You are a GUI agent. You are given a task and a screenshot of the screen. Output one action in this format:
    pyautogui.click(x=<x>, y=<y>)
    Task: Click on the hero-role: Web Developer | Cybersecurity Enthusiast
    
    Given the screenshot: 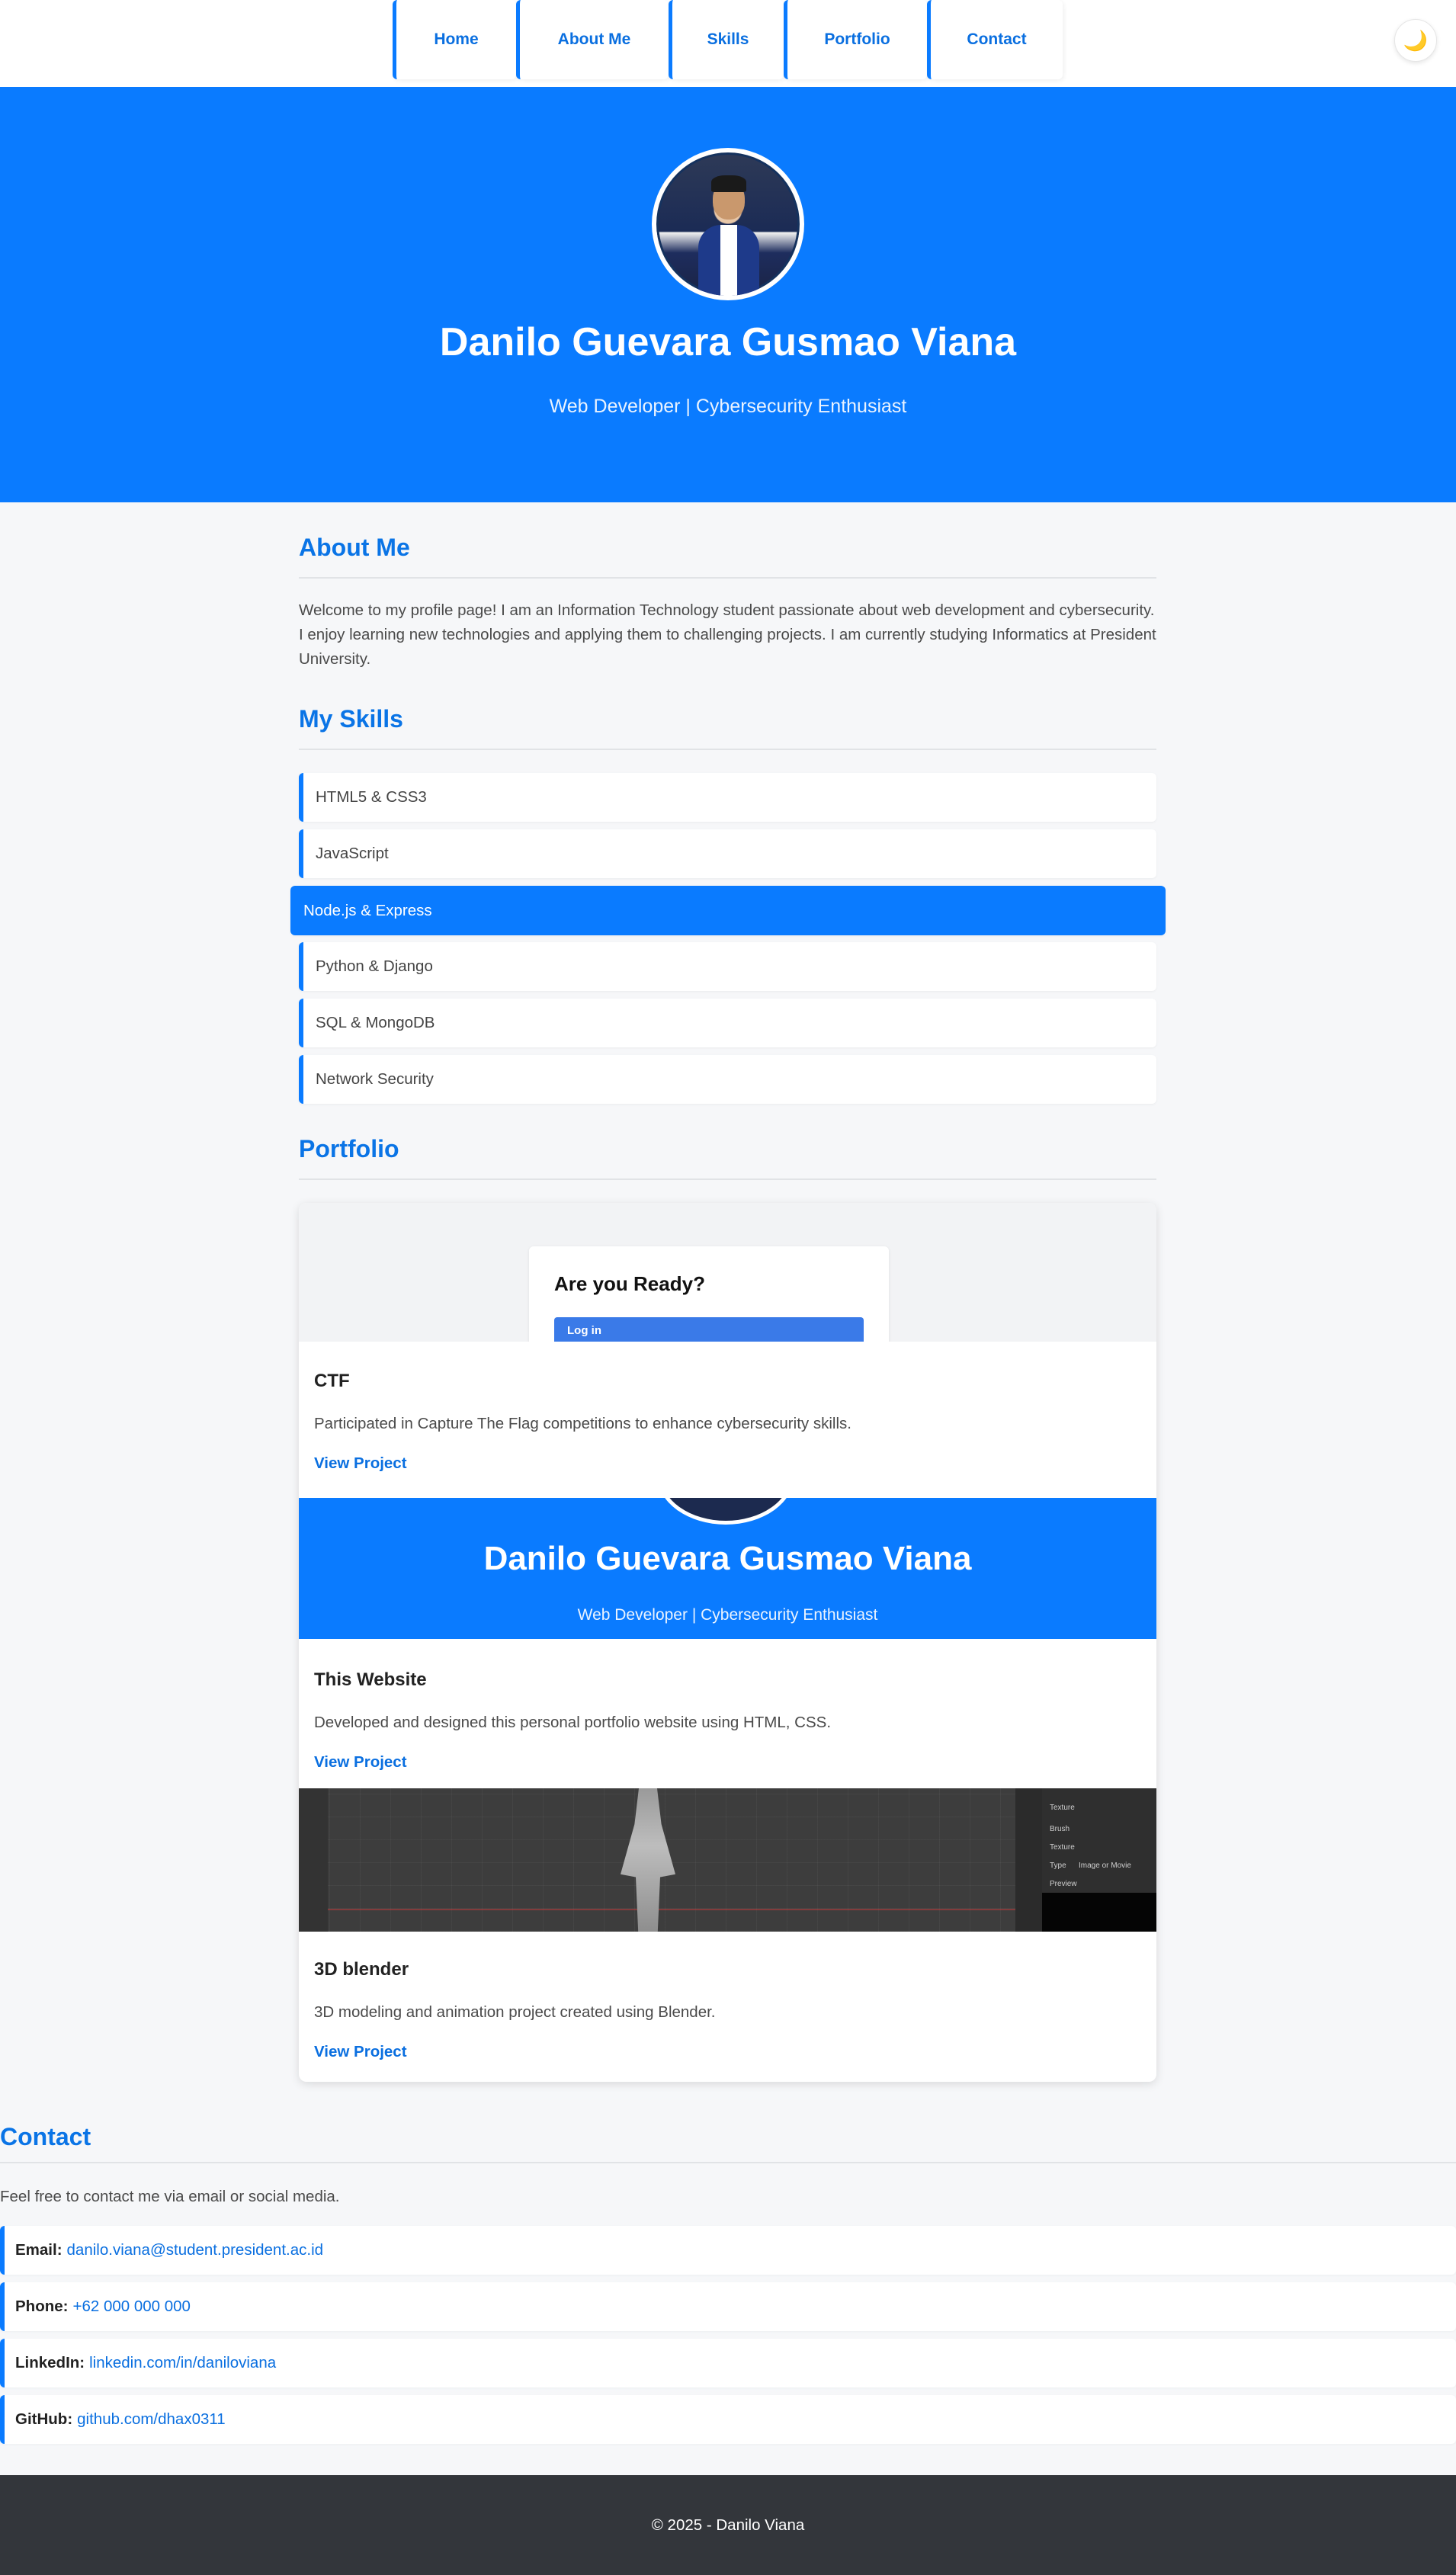 What is the action you would take?
    pyautogui.click(x=728, y=406)
    